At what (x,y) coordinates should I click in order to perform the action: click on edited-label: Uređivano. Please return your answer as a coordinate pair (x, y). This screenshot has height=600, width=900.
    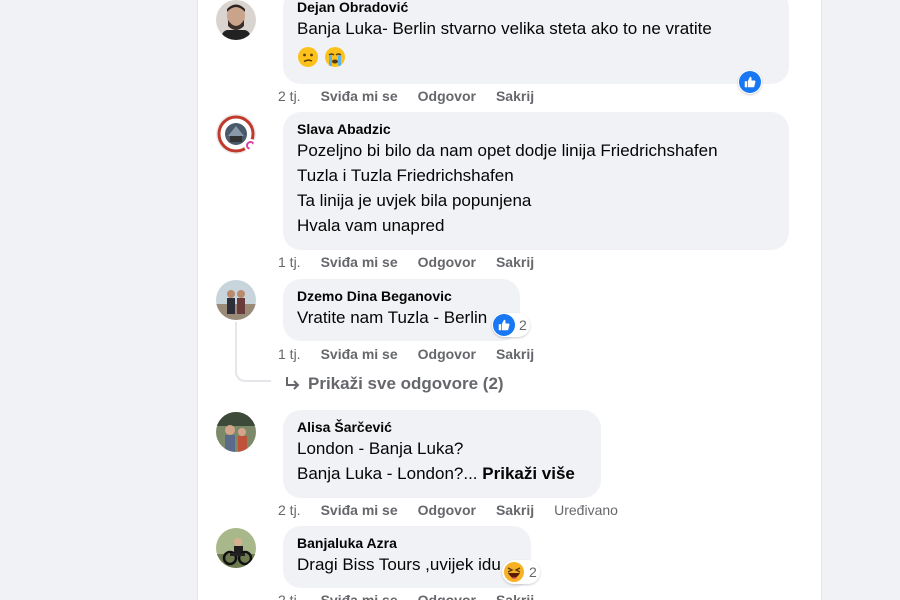
    Looking at the image, I should click on (586, 510).